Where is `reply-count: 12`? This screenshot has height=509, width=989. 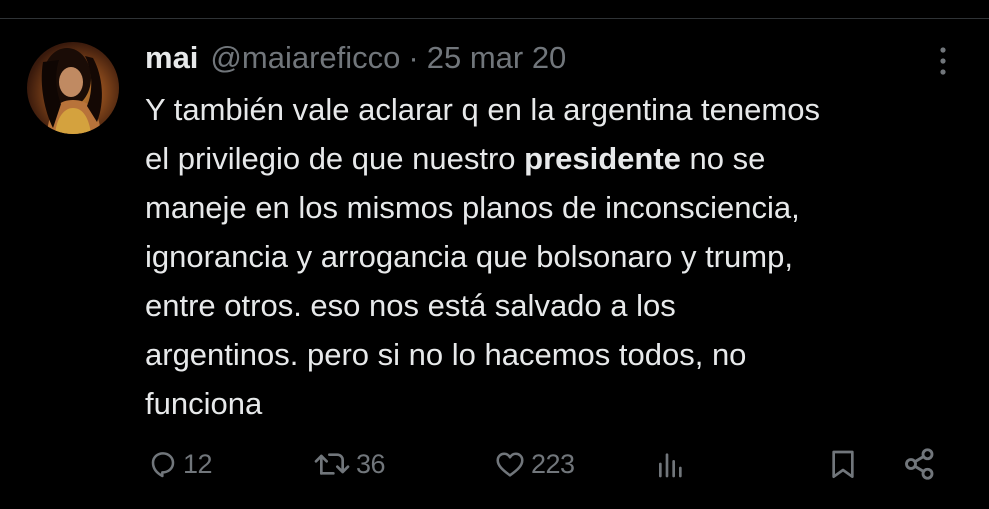 reply-count: 12 is located at coordinates (198, 463).